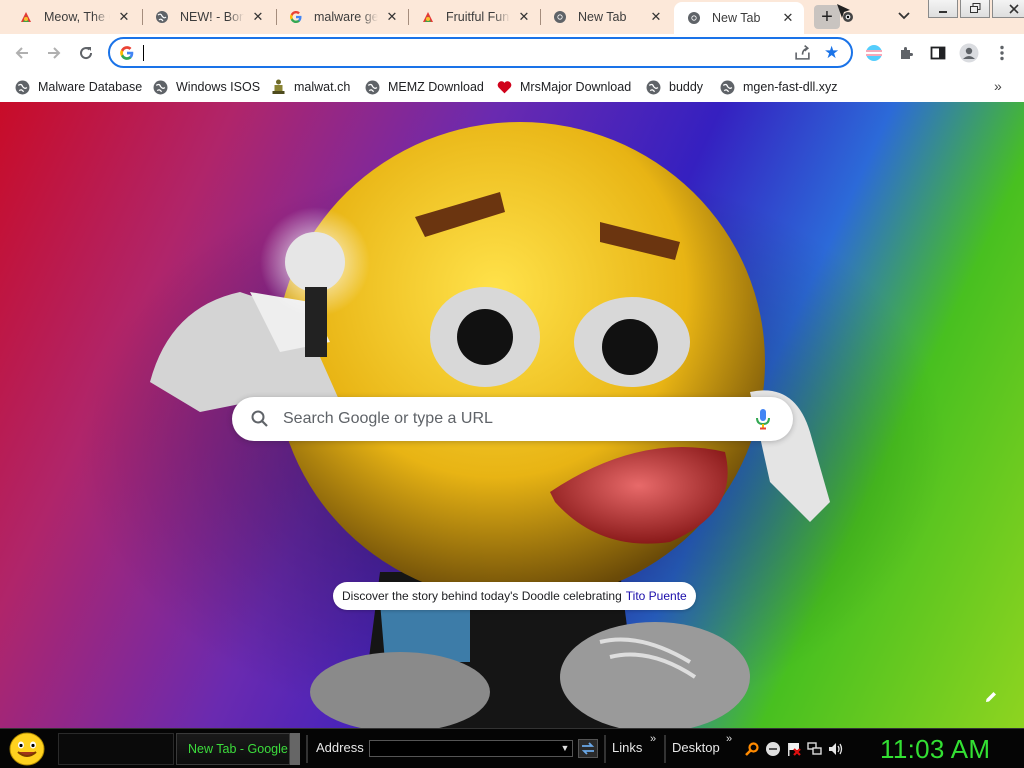 This screenshot has height=768, width=1024. What do you see at coordinates (831, 53) in the screenshot?
I see `bookmark-star-icon: ★` at bounding box center [831, 53].